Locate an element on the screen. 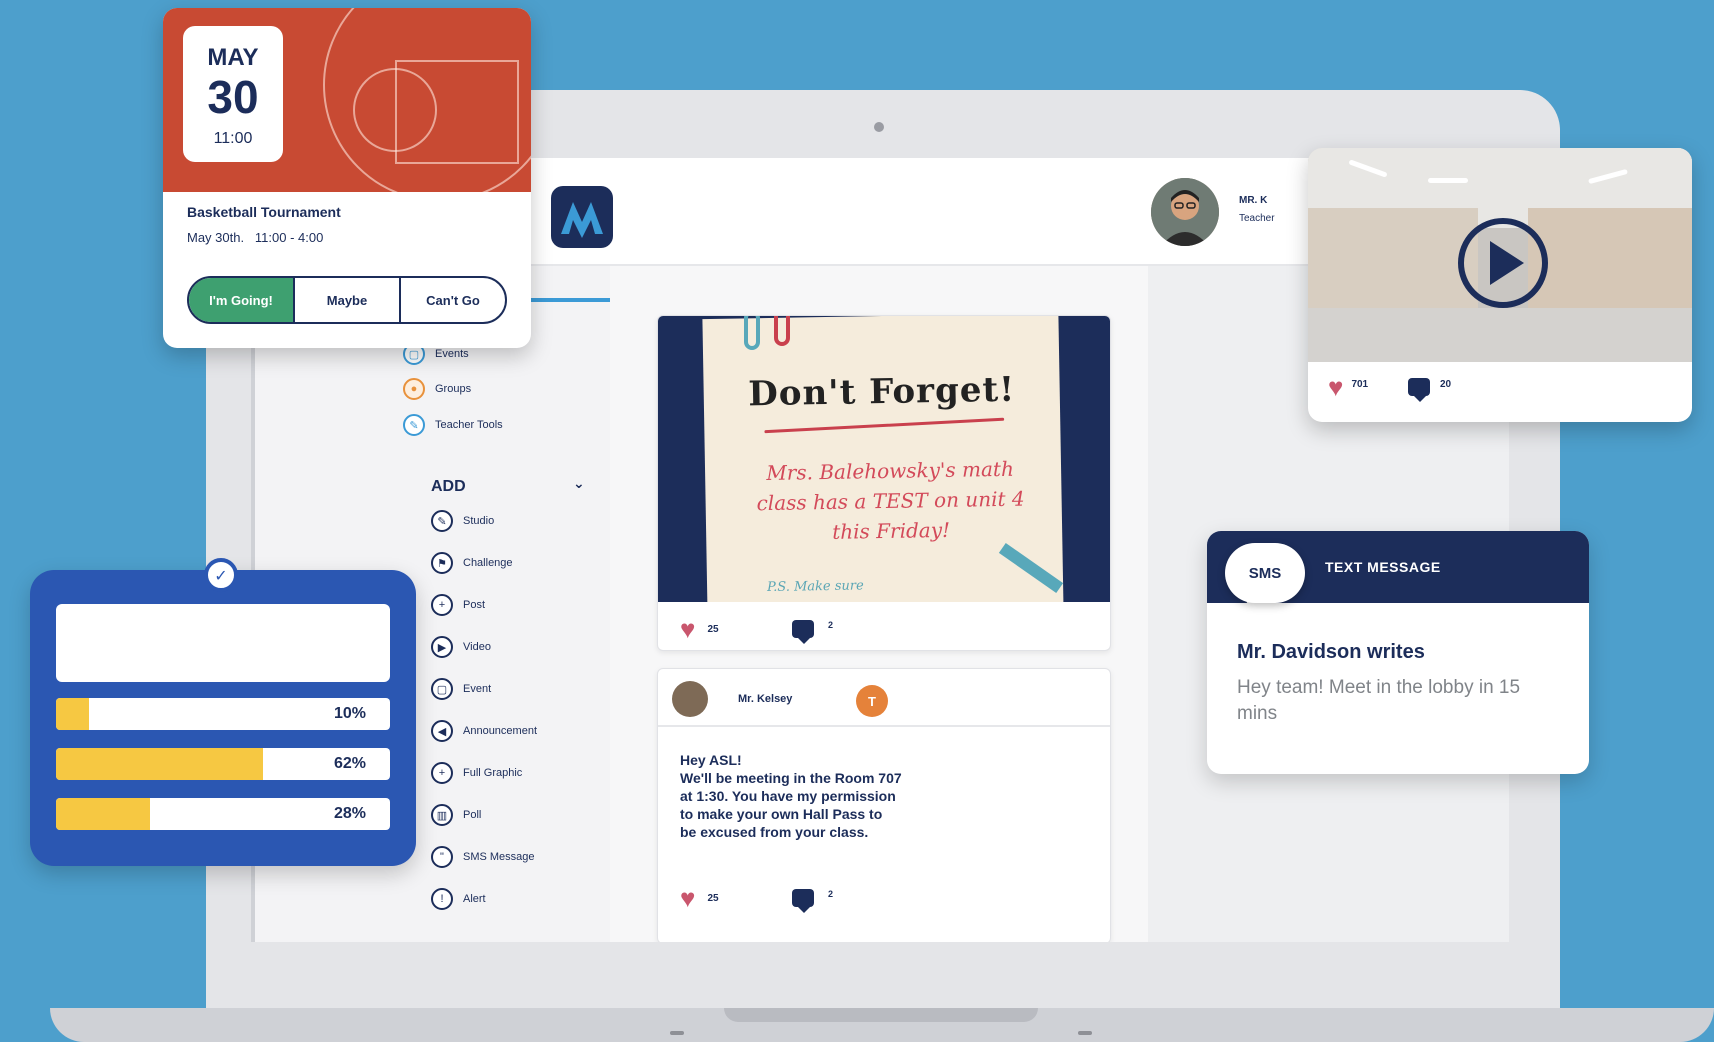 The image size is (1714, 1042). poll-card: ✓ 10% 62% 28% is located at coordinates (223, 712).